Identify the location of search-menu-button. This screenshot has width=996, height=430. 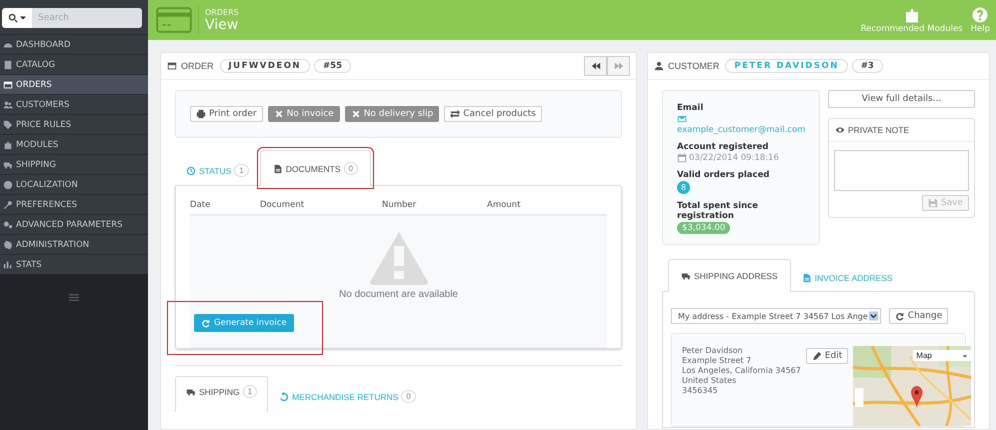
(17, 18).